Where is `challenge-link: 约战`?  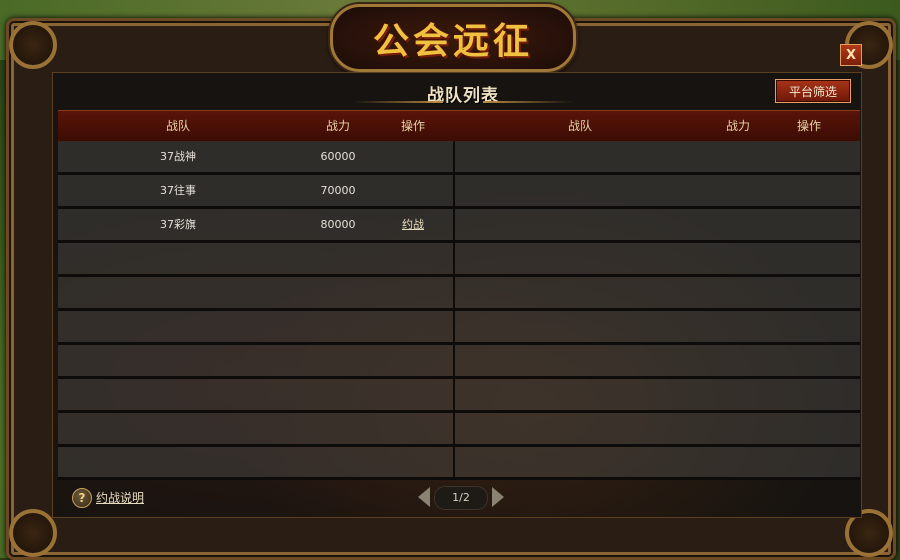
challenge-link: 约战 is located at coordinates (413, 224).